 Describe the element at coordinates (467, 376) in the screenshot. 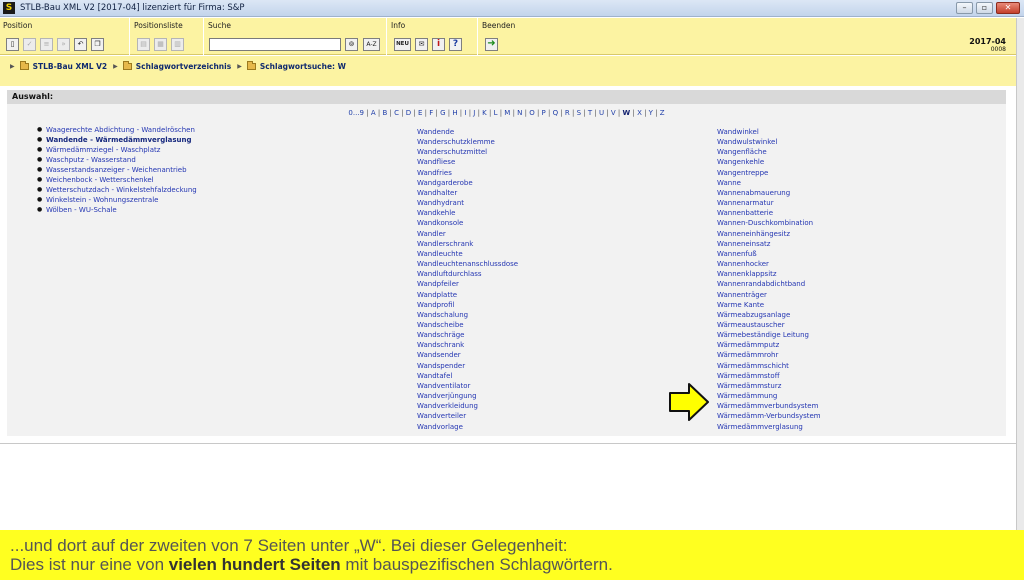

I see `keyword-link: Wandtafel` at that location.